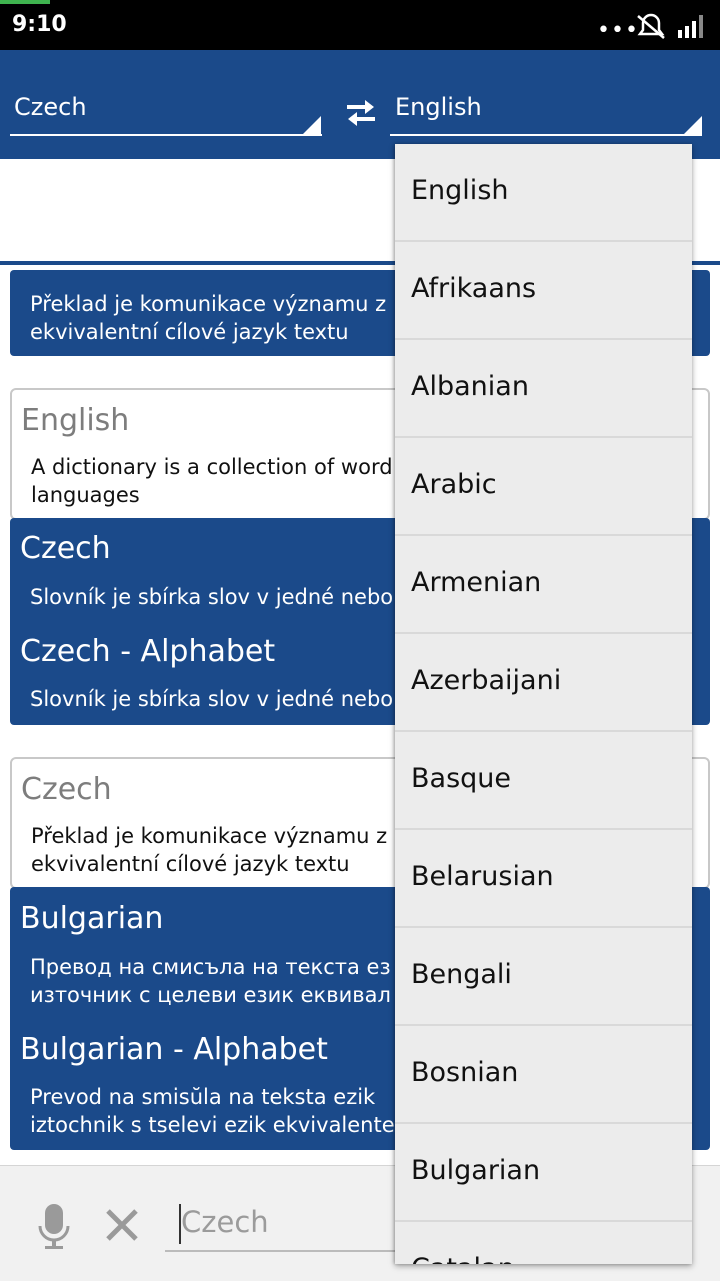  I want to click on card-source-language: English, so click(75, 420).